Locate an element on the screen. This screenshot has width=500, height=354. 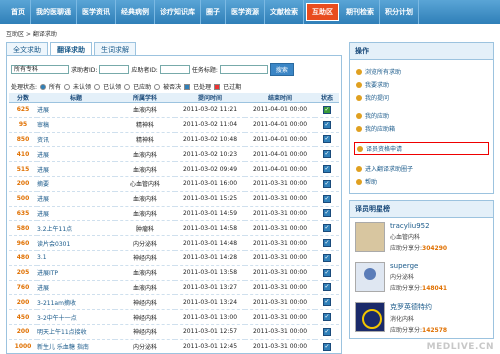
radio-unclaimed is located at coordinates (67, 86).